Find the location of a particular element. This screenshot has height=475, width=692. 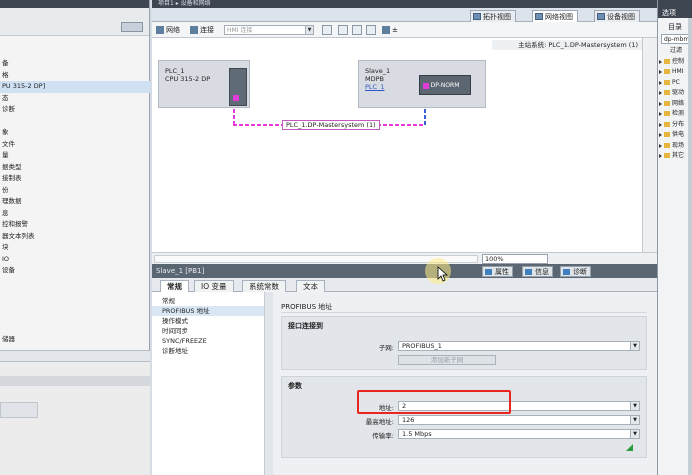

details-view-header is located at coordinates (75, 356).